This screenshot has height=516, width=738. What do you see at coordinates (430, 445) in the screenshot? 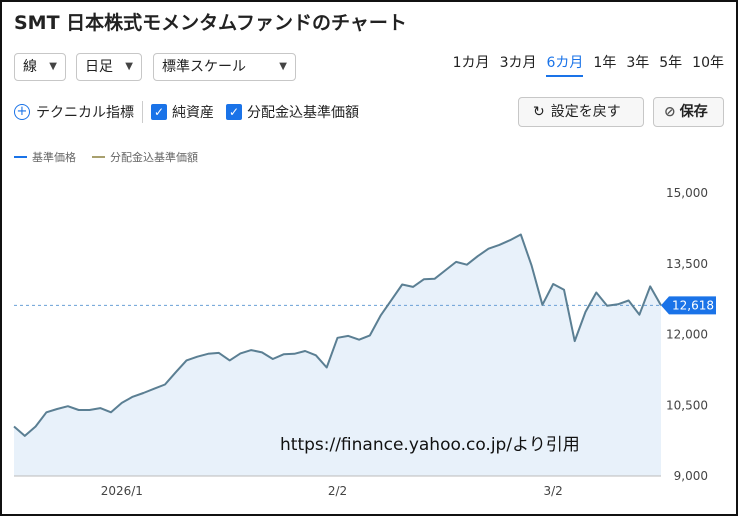
I see `source-watermark: https://finance.yahoo.co.jp/より引用` at bounding box center [430, 445].